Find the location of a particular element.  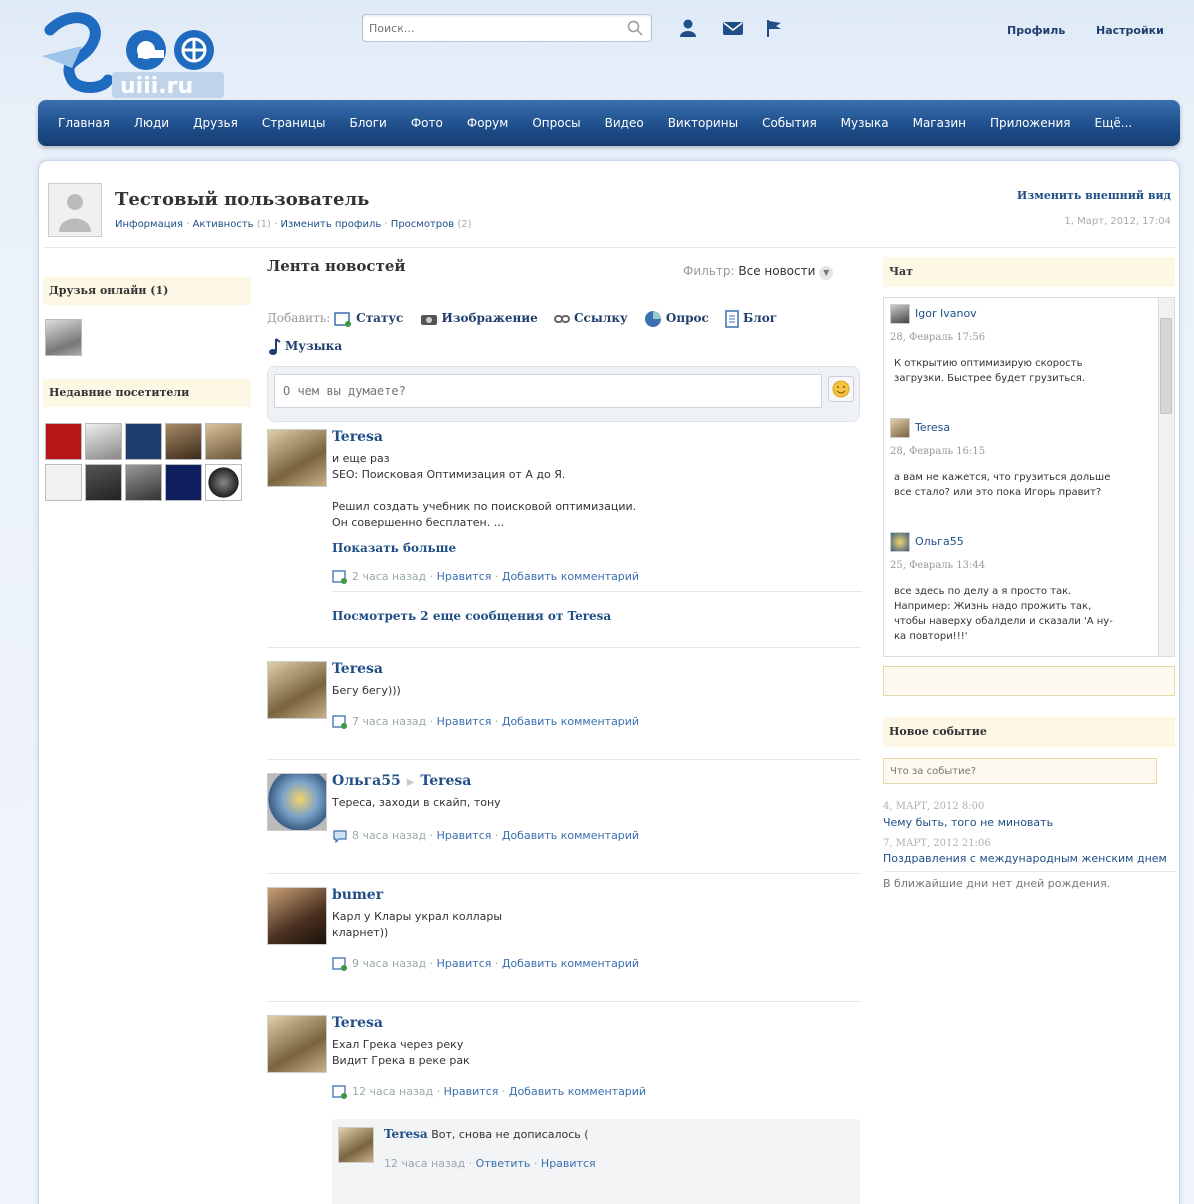

settings-link: Настройки is located at coordinates (1130, 30).